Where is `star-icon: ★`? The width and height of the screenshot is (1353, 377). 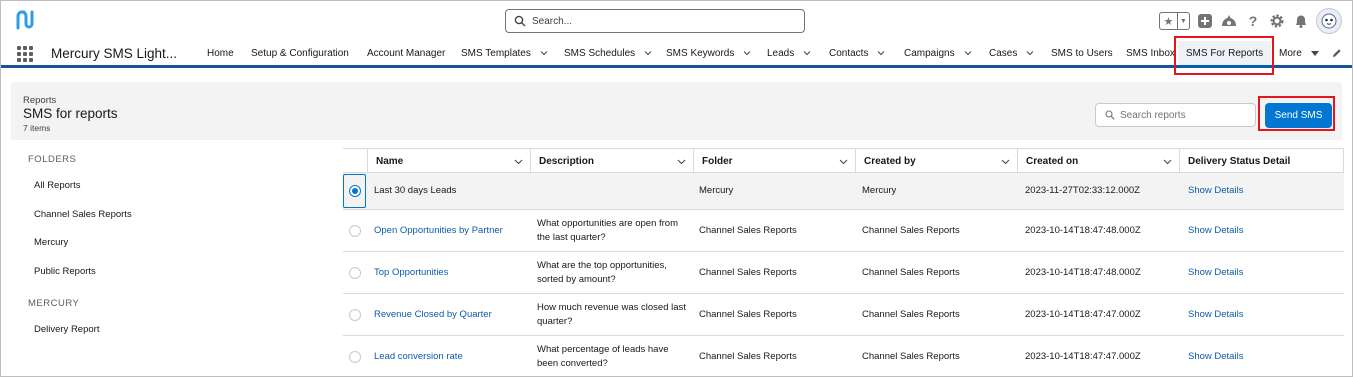
star-icon: ★ is located at coordinates (1169, 21).